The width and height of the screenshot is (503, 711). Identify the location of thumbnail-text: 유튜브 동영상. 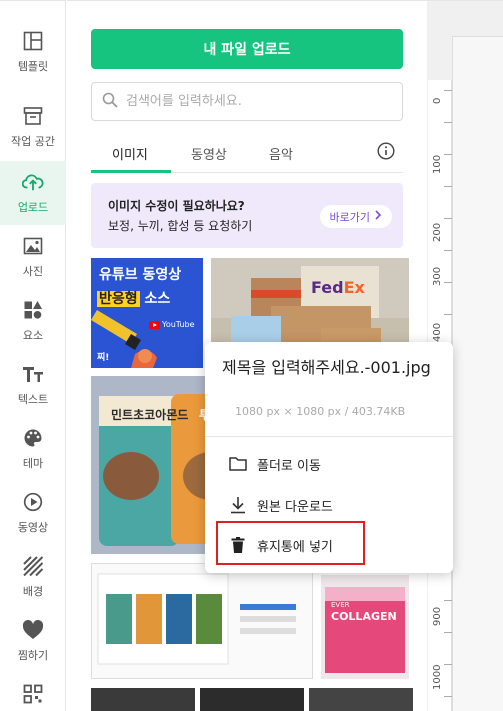
(140, 275).